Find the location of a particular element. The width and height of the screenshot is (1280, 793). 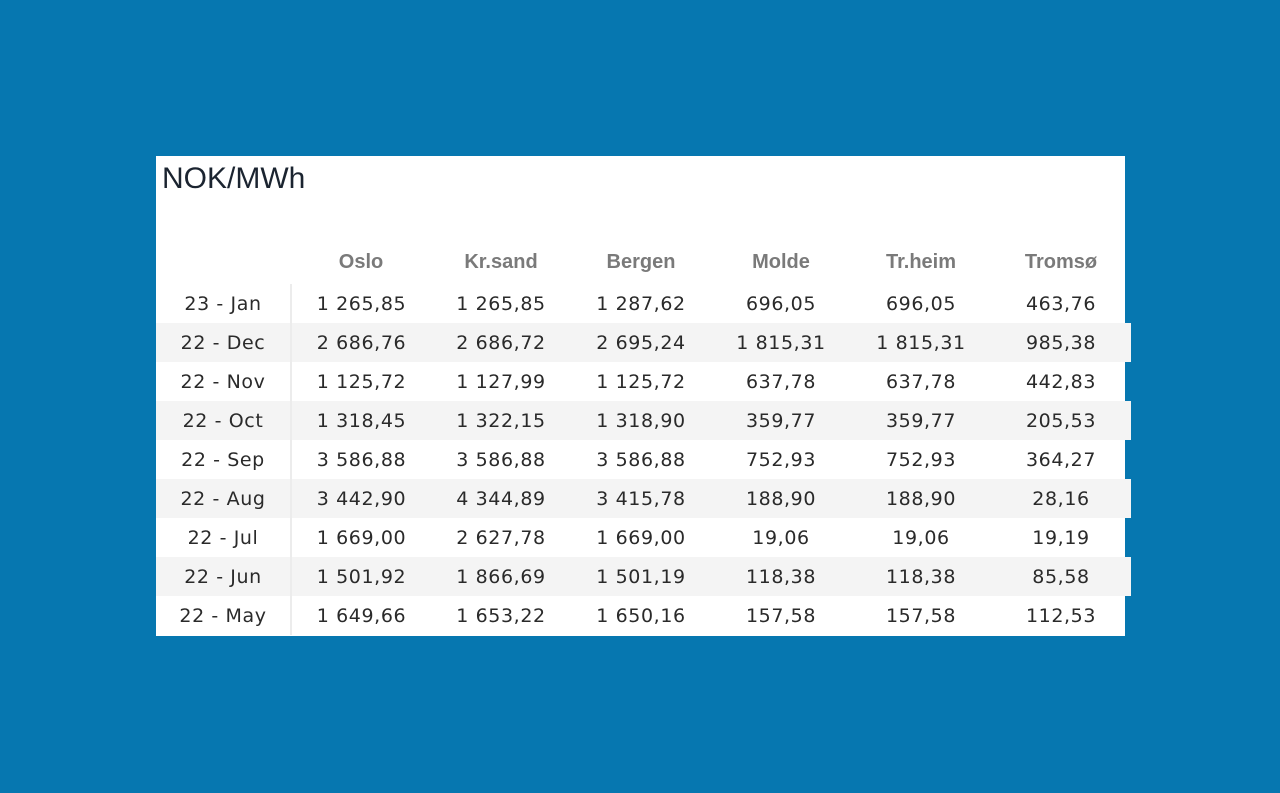

cell-trheim: 157,58 is located at coordinates (921, 615).